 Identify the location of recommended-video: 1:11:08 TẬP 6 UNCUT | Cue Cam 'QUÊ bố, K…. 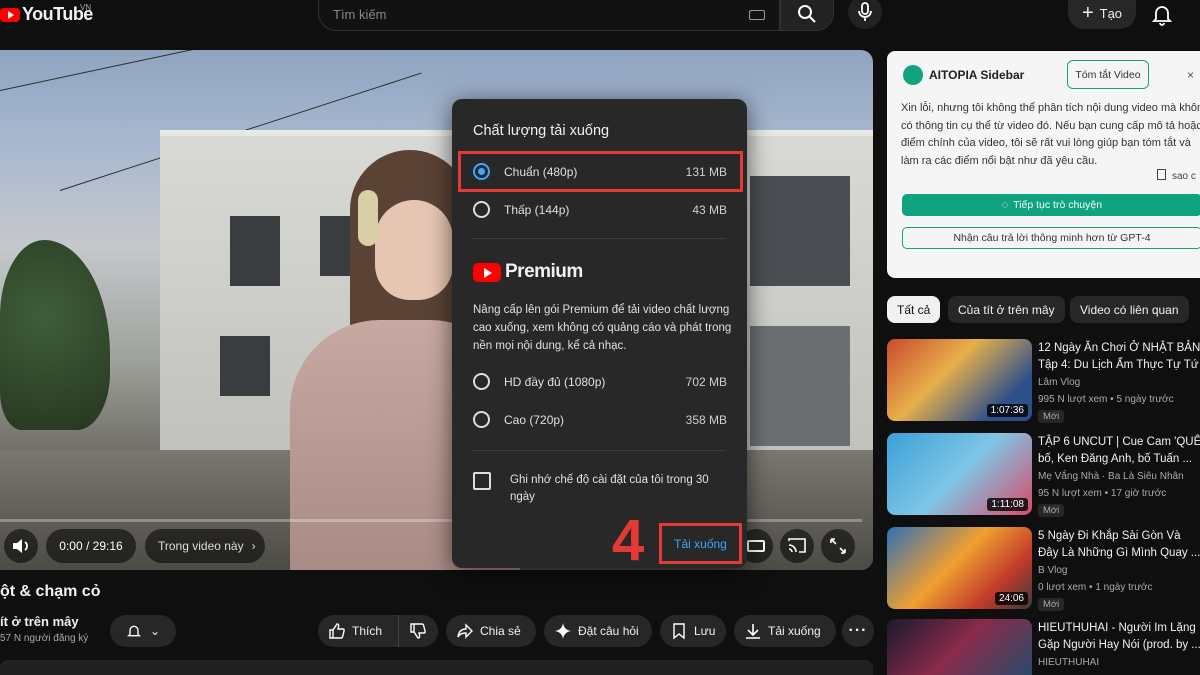
(1043, 477).